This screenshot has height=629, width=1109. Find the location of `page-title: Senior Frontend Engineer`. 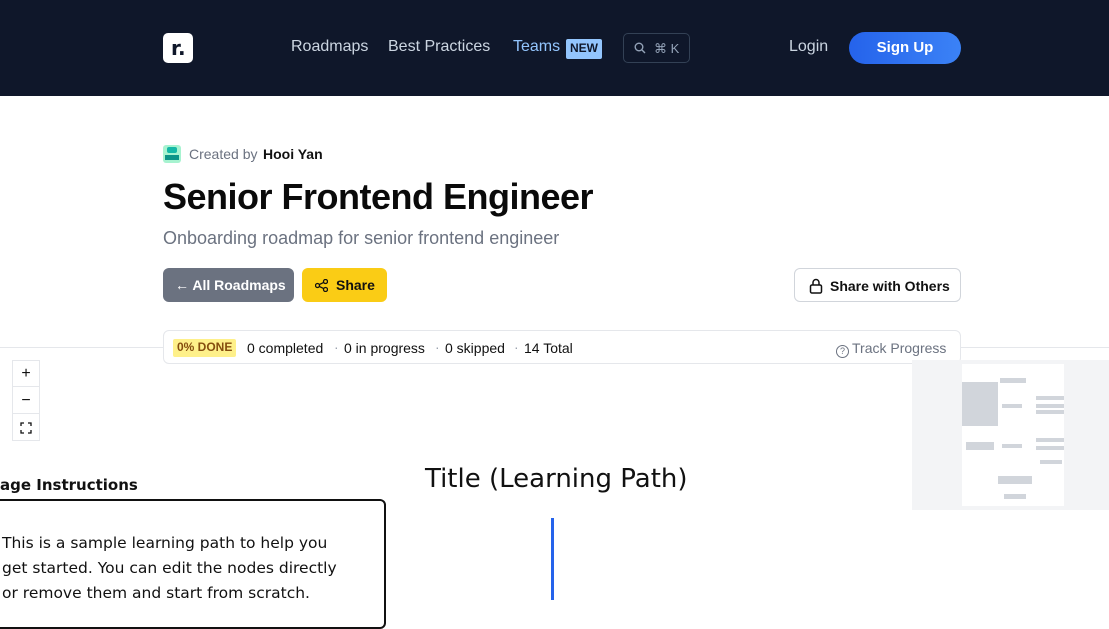

page-title: Senior Frontend Engineer is located at coordinates (378, 196).